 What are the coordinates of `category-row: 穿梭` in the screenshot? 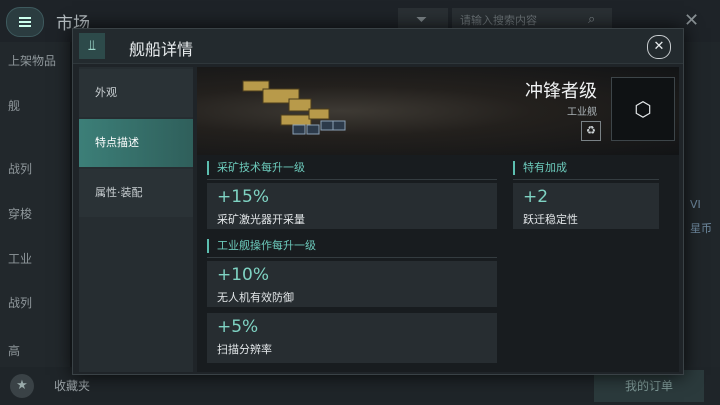 It's located at (20, 213).